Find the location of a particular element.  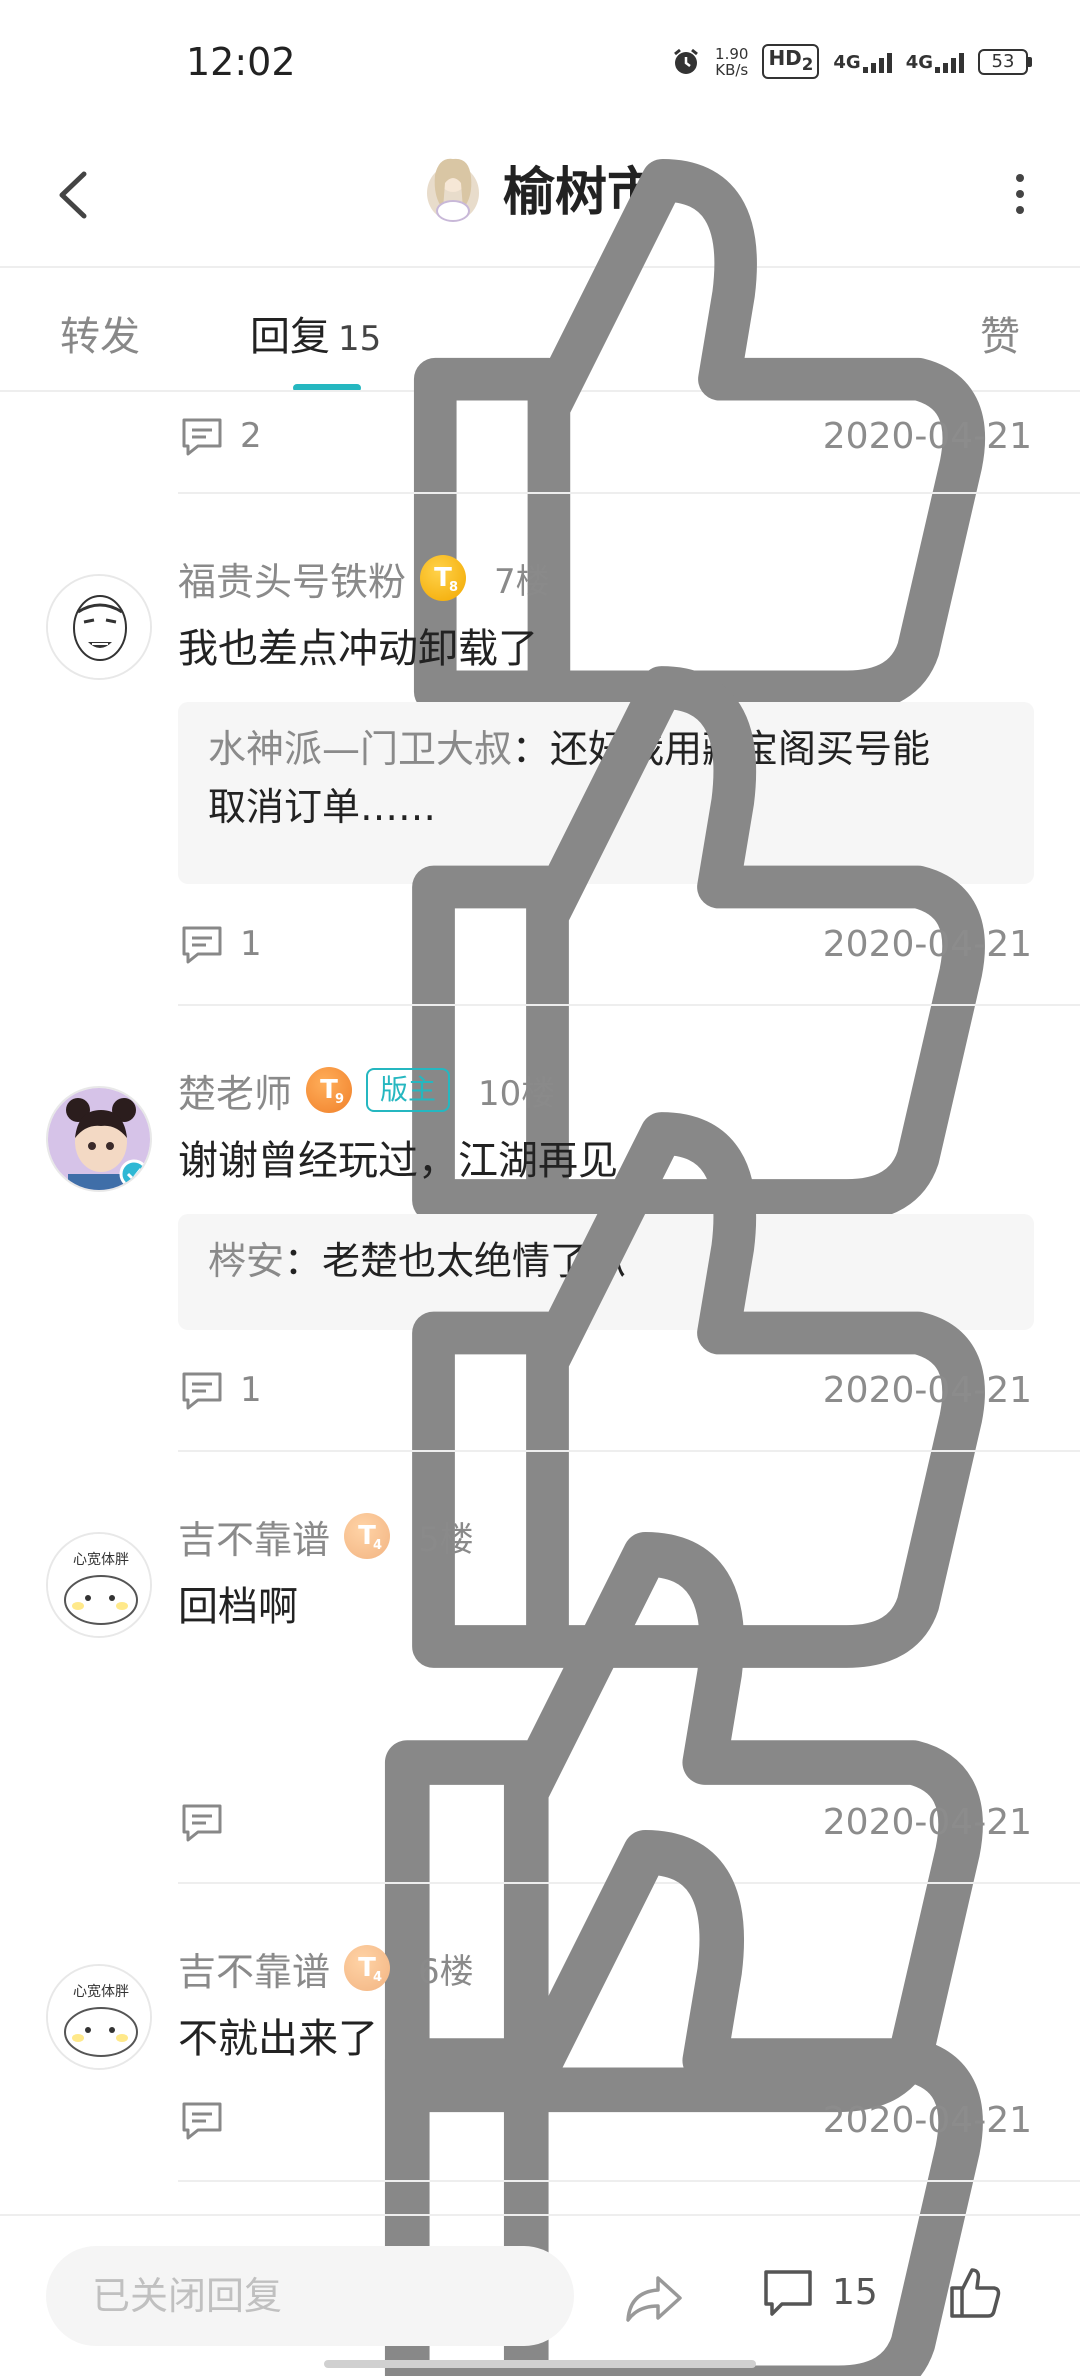

character-avatar-icon is located at coordinates (99, 1139).